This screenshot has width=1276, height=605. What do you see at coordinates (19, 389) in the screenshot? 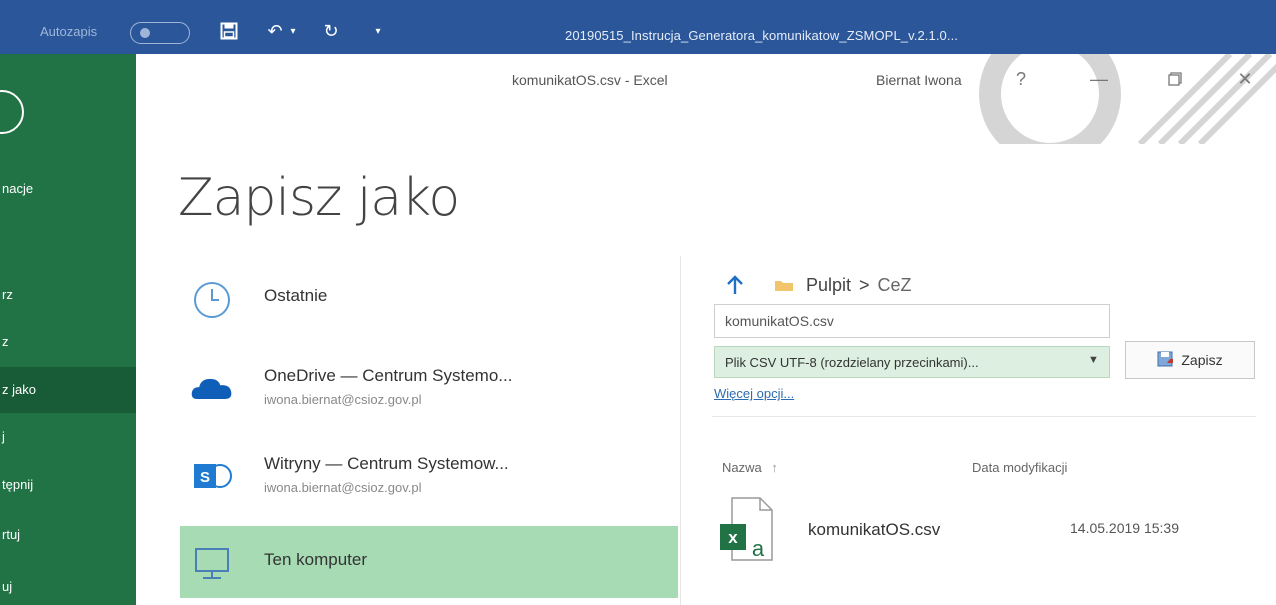
I see `nav-item-label: z jako` at bounding box center [19, 389].